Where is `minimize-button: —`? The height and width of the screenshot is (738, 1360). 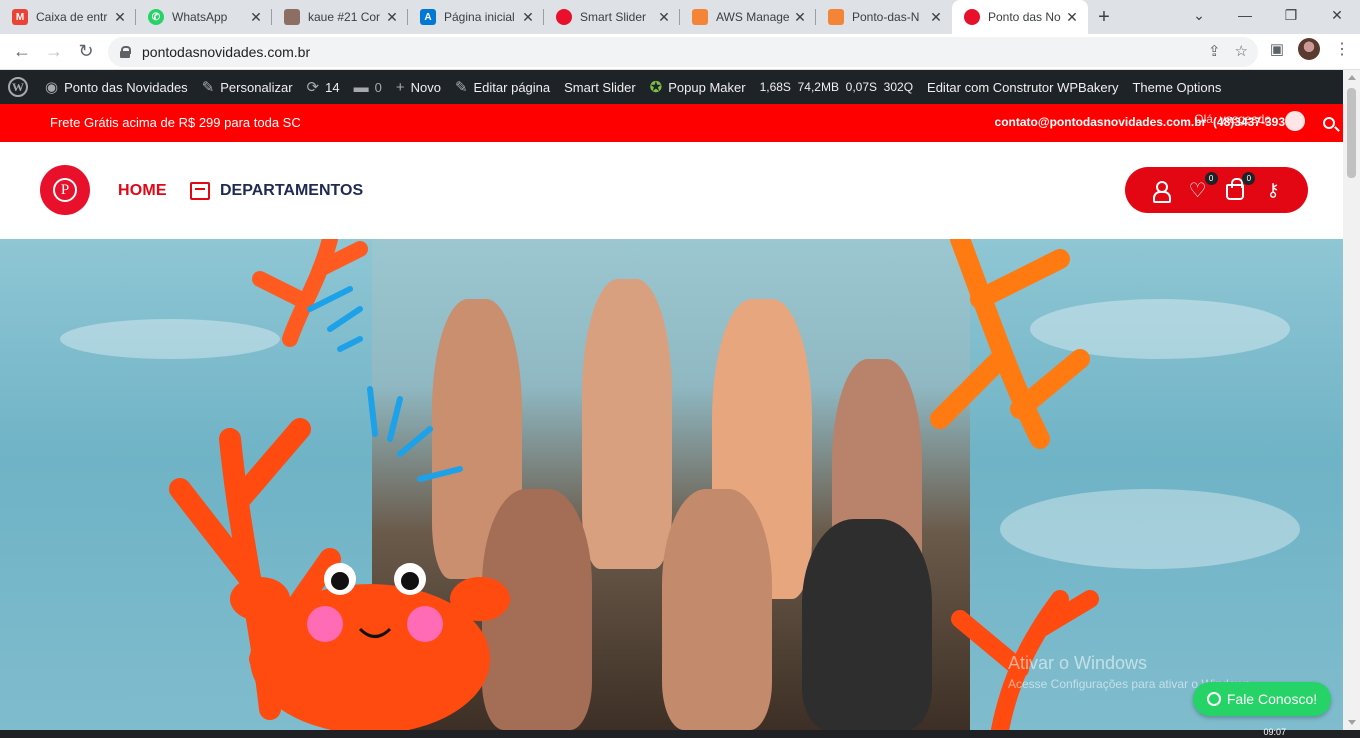
minimize-button: — is located at coordinates (1245, 15).